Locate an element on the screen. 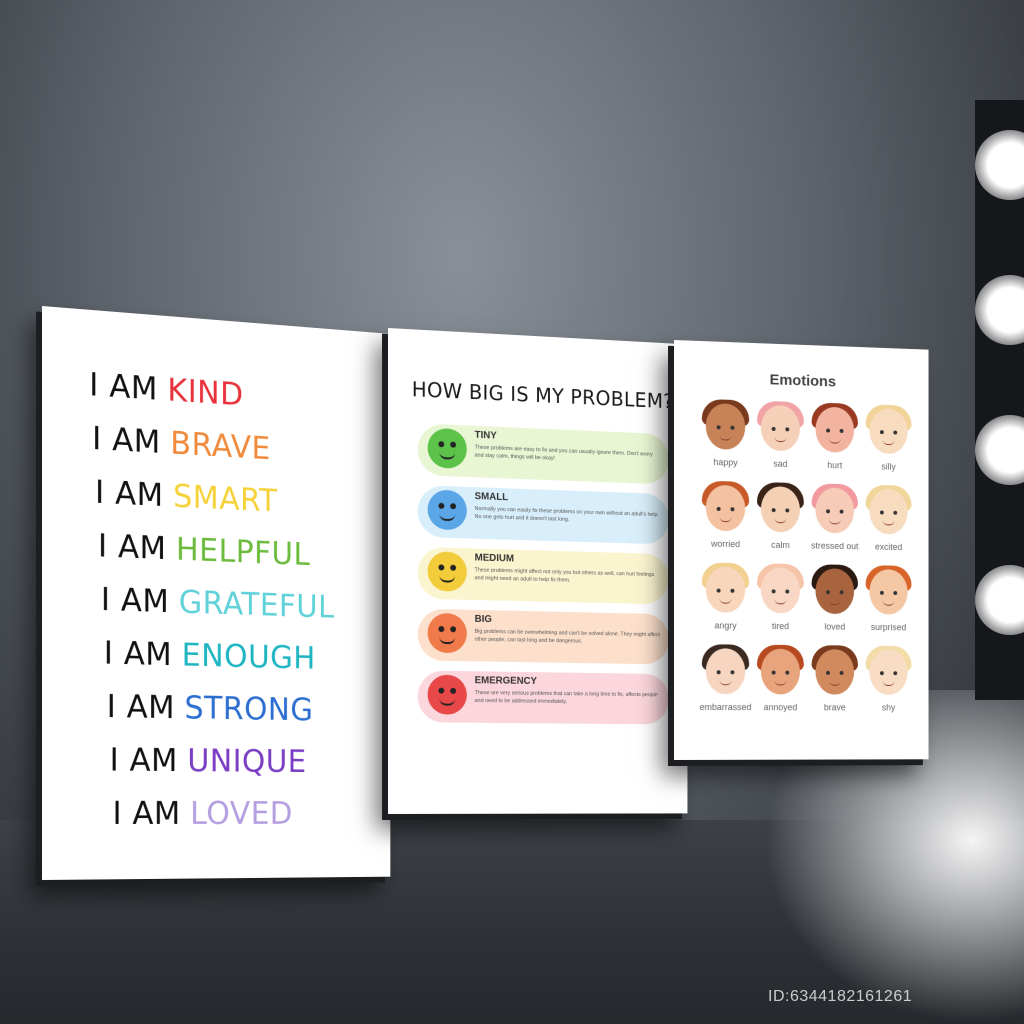 This screenshot has height=1024, width=1024. emotion-label: silly is located at coordinates (888, 466).